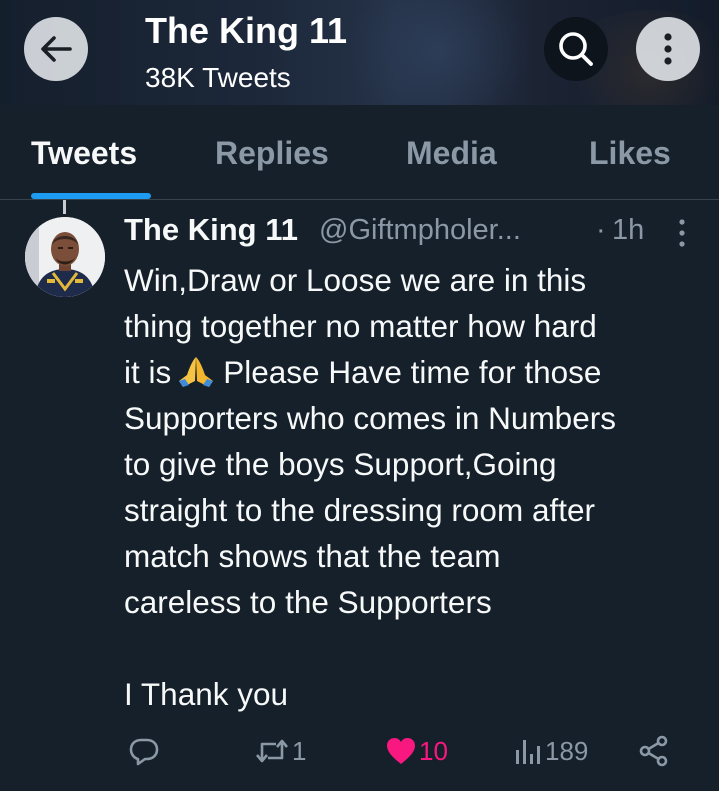 This screenshot has height=791, width=719. Describe the element at coordinates (359, 152) in the screenshot. I see `profile-tabs: Tweets Replies Media Likes` at that location.